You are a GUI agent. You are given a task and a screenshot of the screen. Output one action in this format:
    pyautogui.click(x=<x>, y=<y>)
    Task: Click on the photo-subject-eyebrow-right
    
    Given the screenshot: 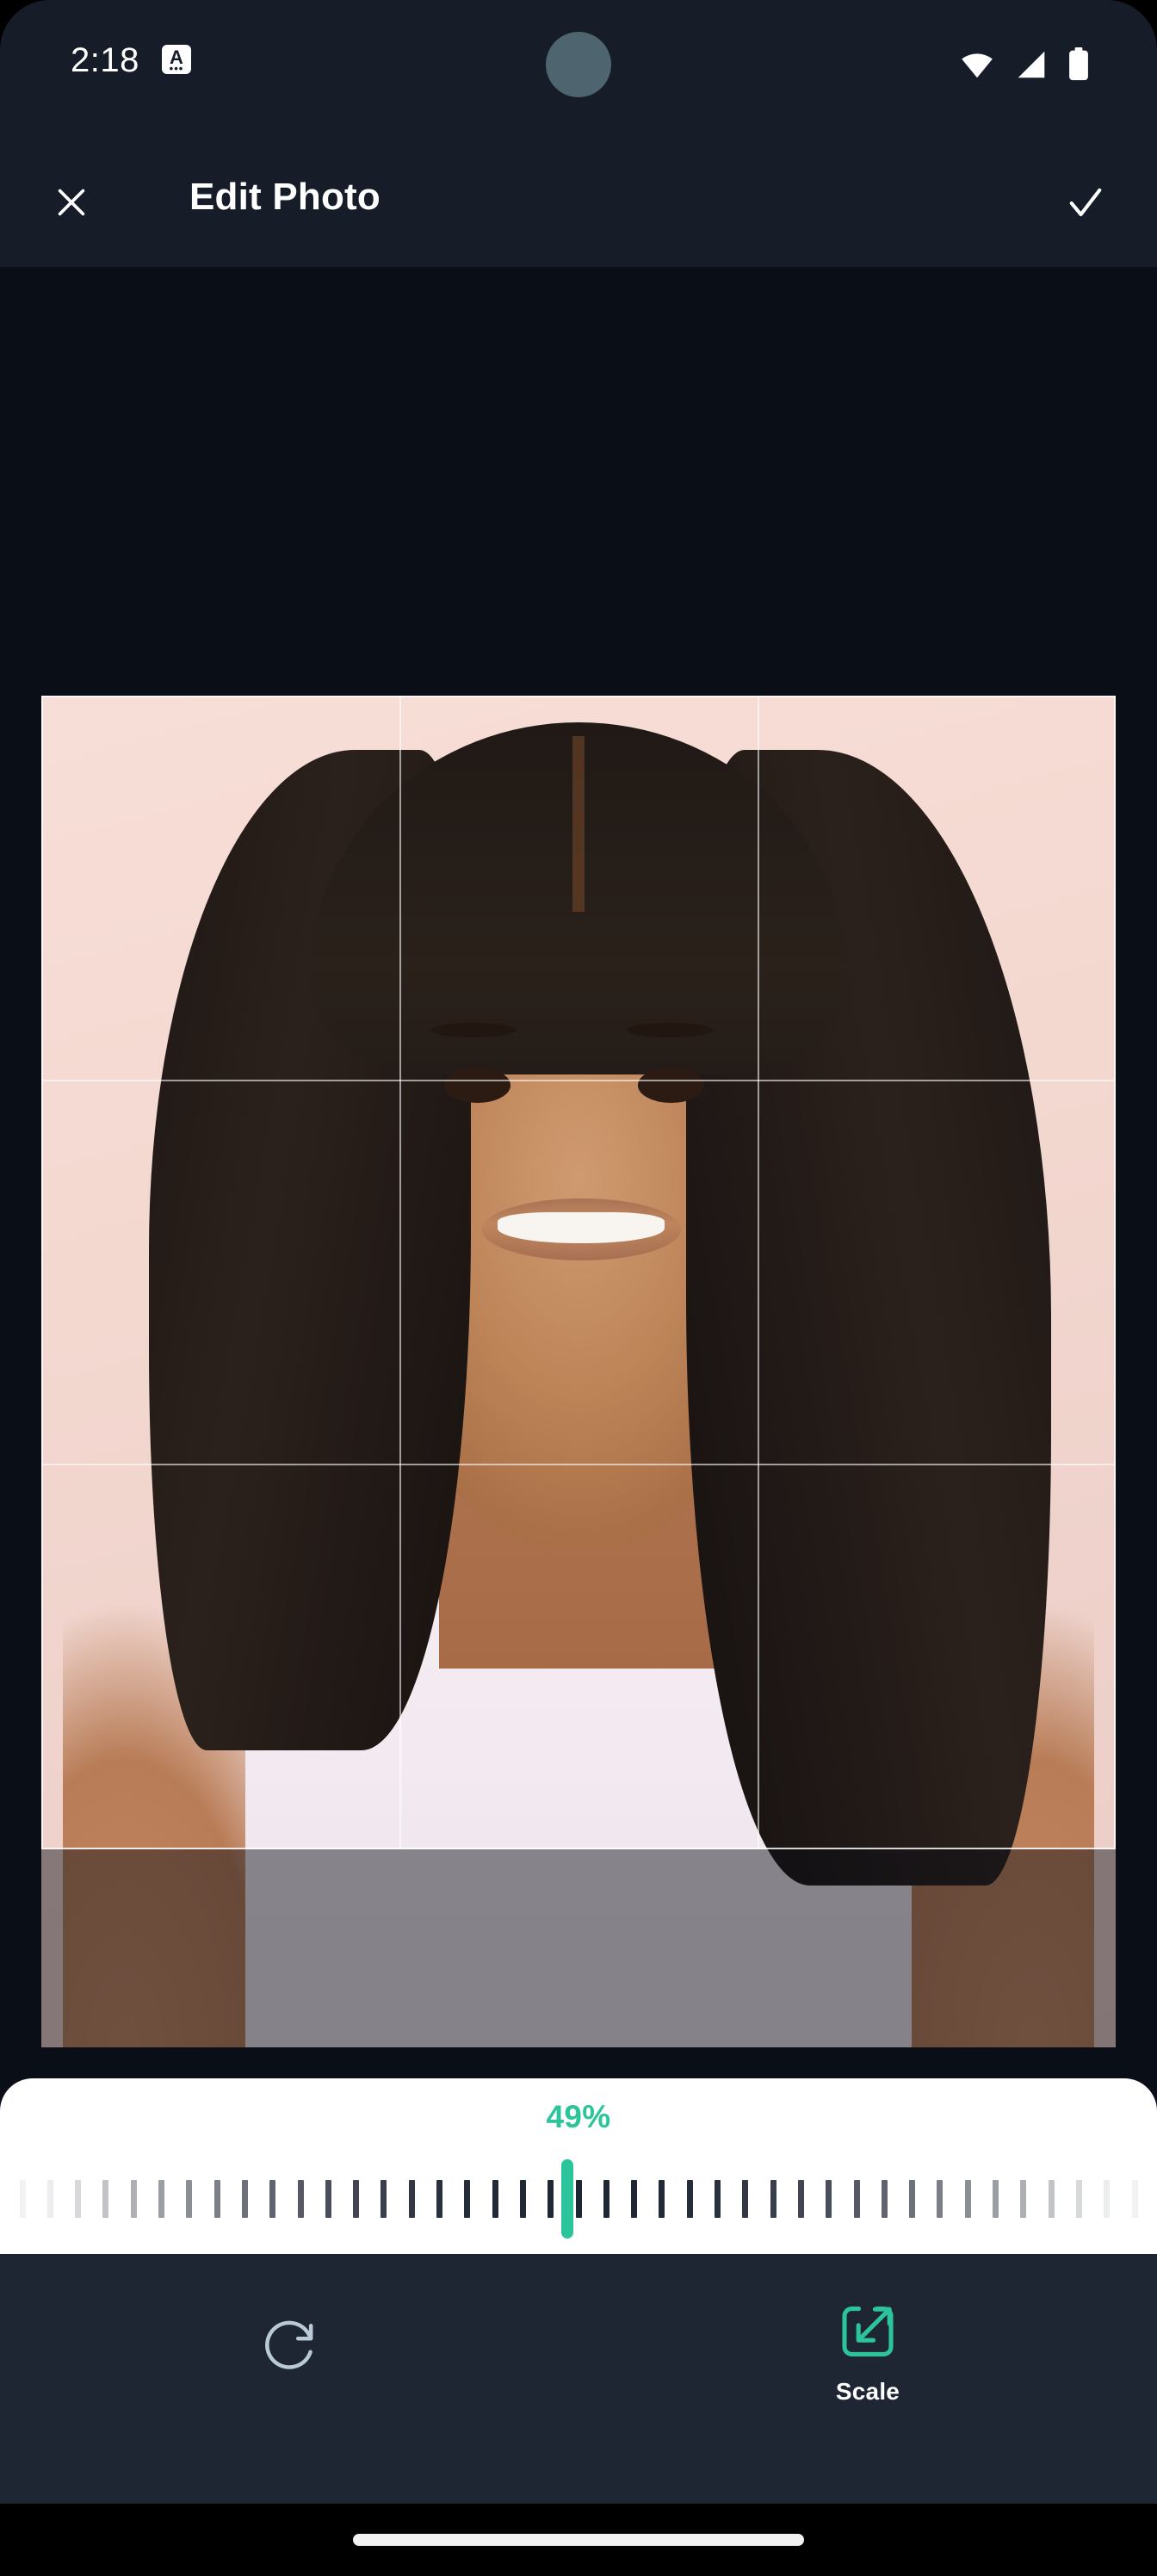 What is the action you would take?
    pyautogui.click(x=670, y=1030)
    